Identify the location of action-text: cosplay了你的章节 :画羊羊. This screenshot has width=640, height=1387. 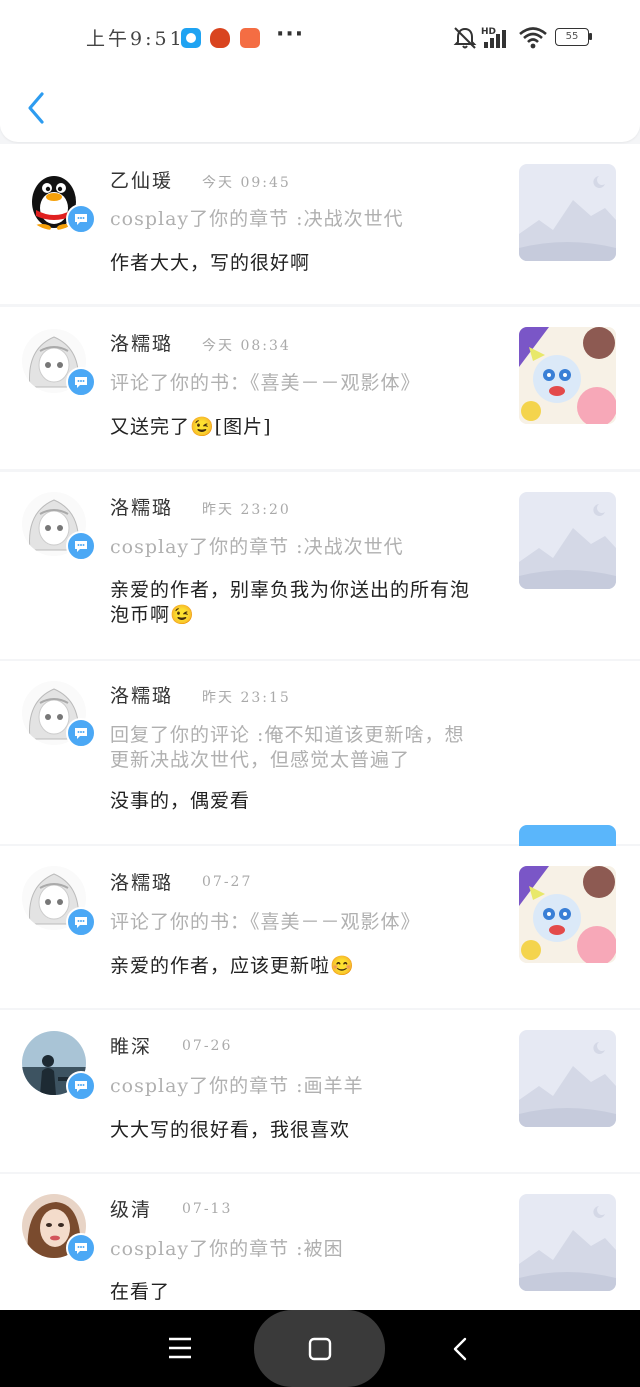
(237, 1086).